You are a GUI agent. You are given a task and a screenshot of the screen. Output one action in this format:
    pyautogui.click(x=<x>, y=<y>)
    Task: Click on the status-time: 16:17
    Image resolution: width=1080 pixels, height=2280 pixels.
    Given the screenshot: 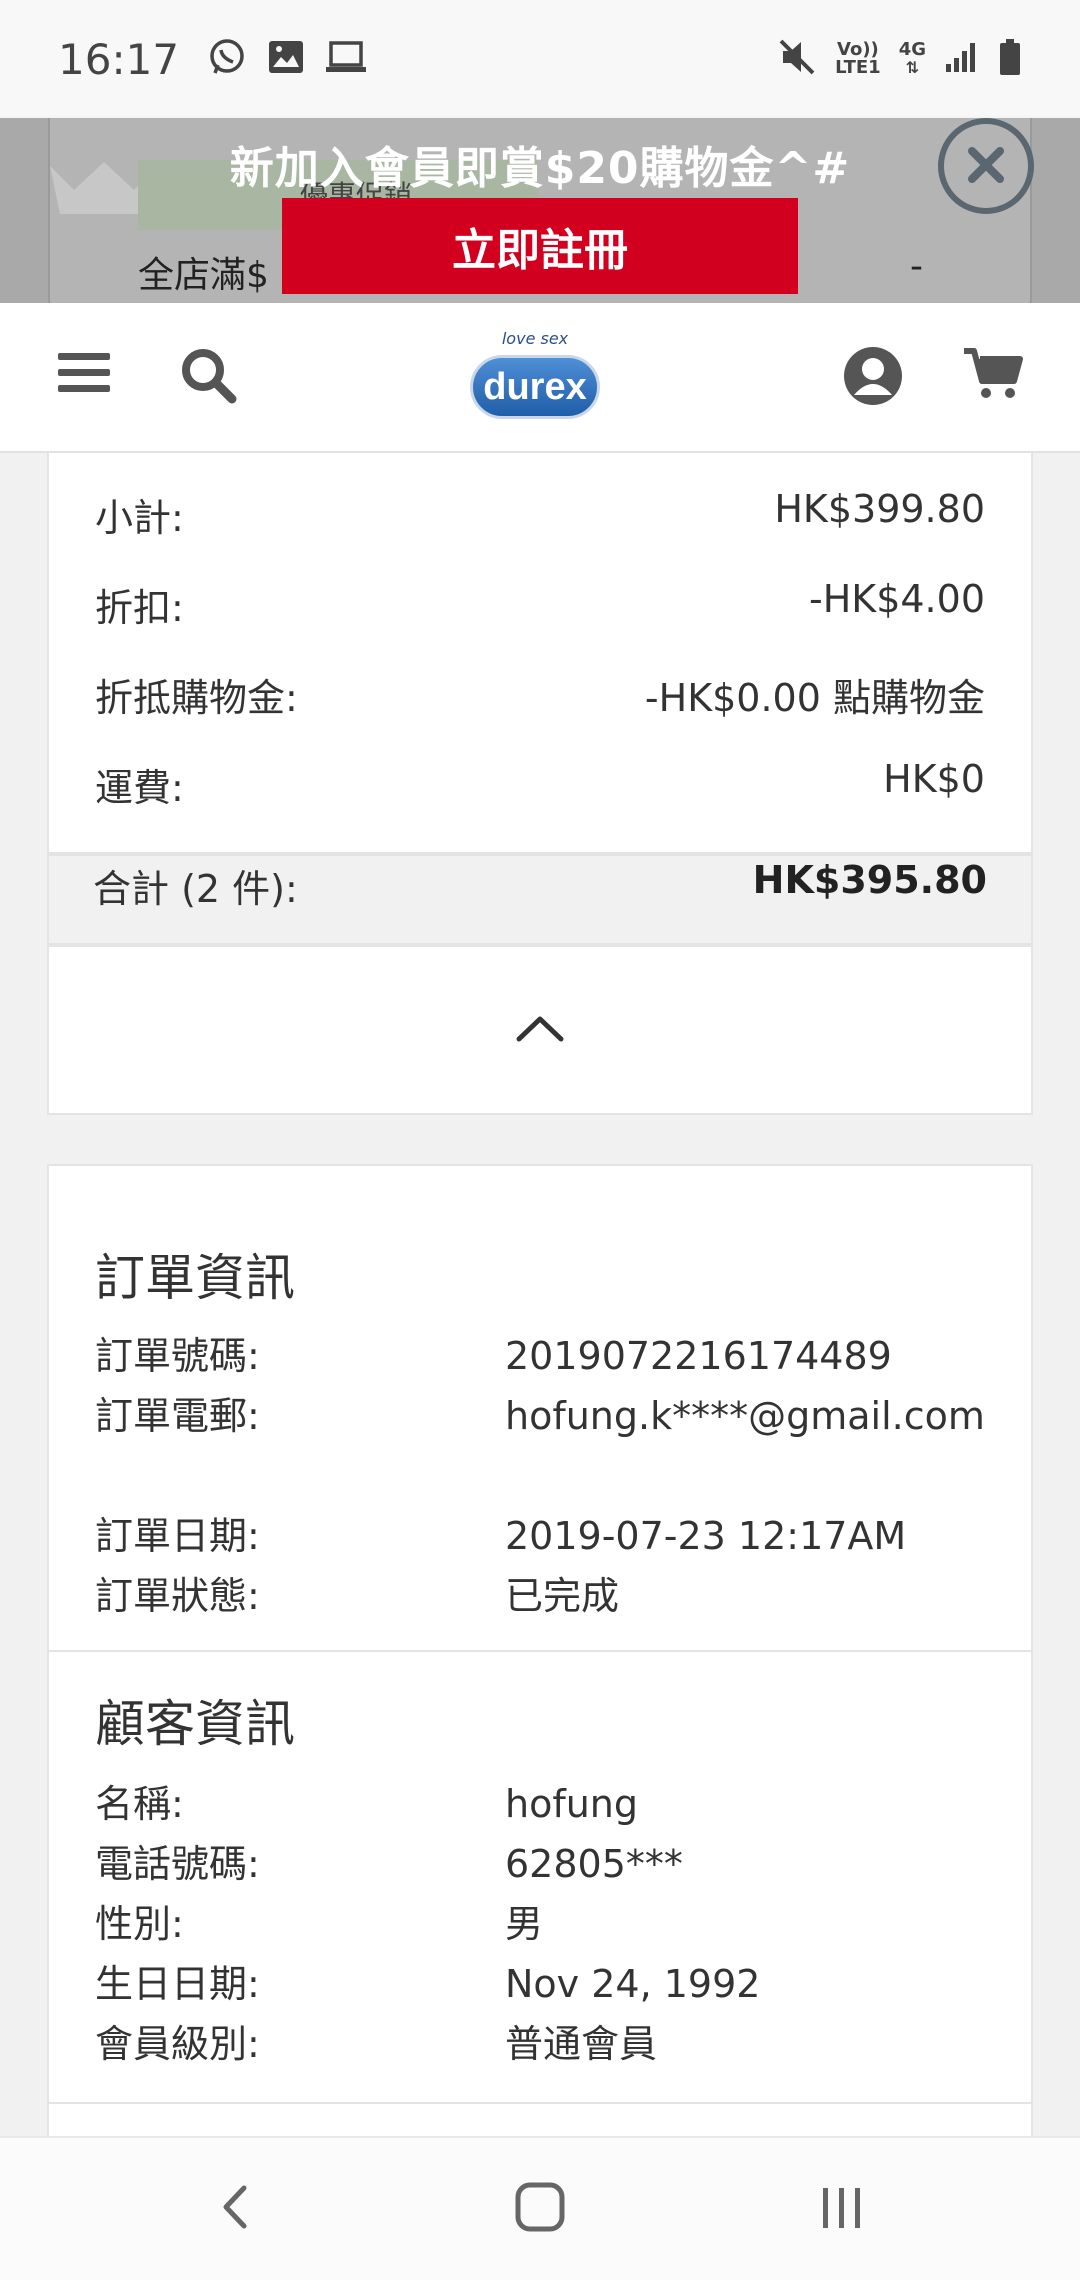 What is the action you would take?
    pyautogui.click(x=119, y=59)
    